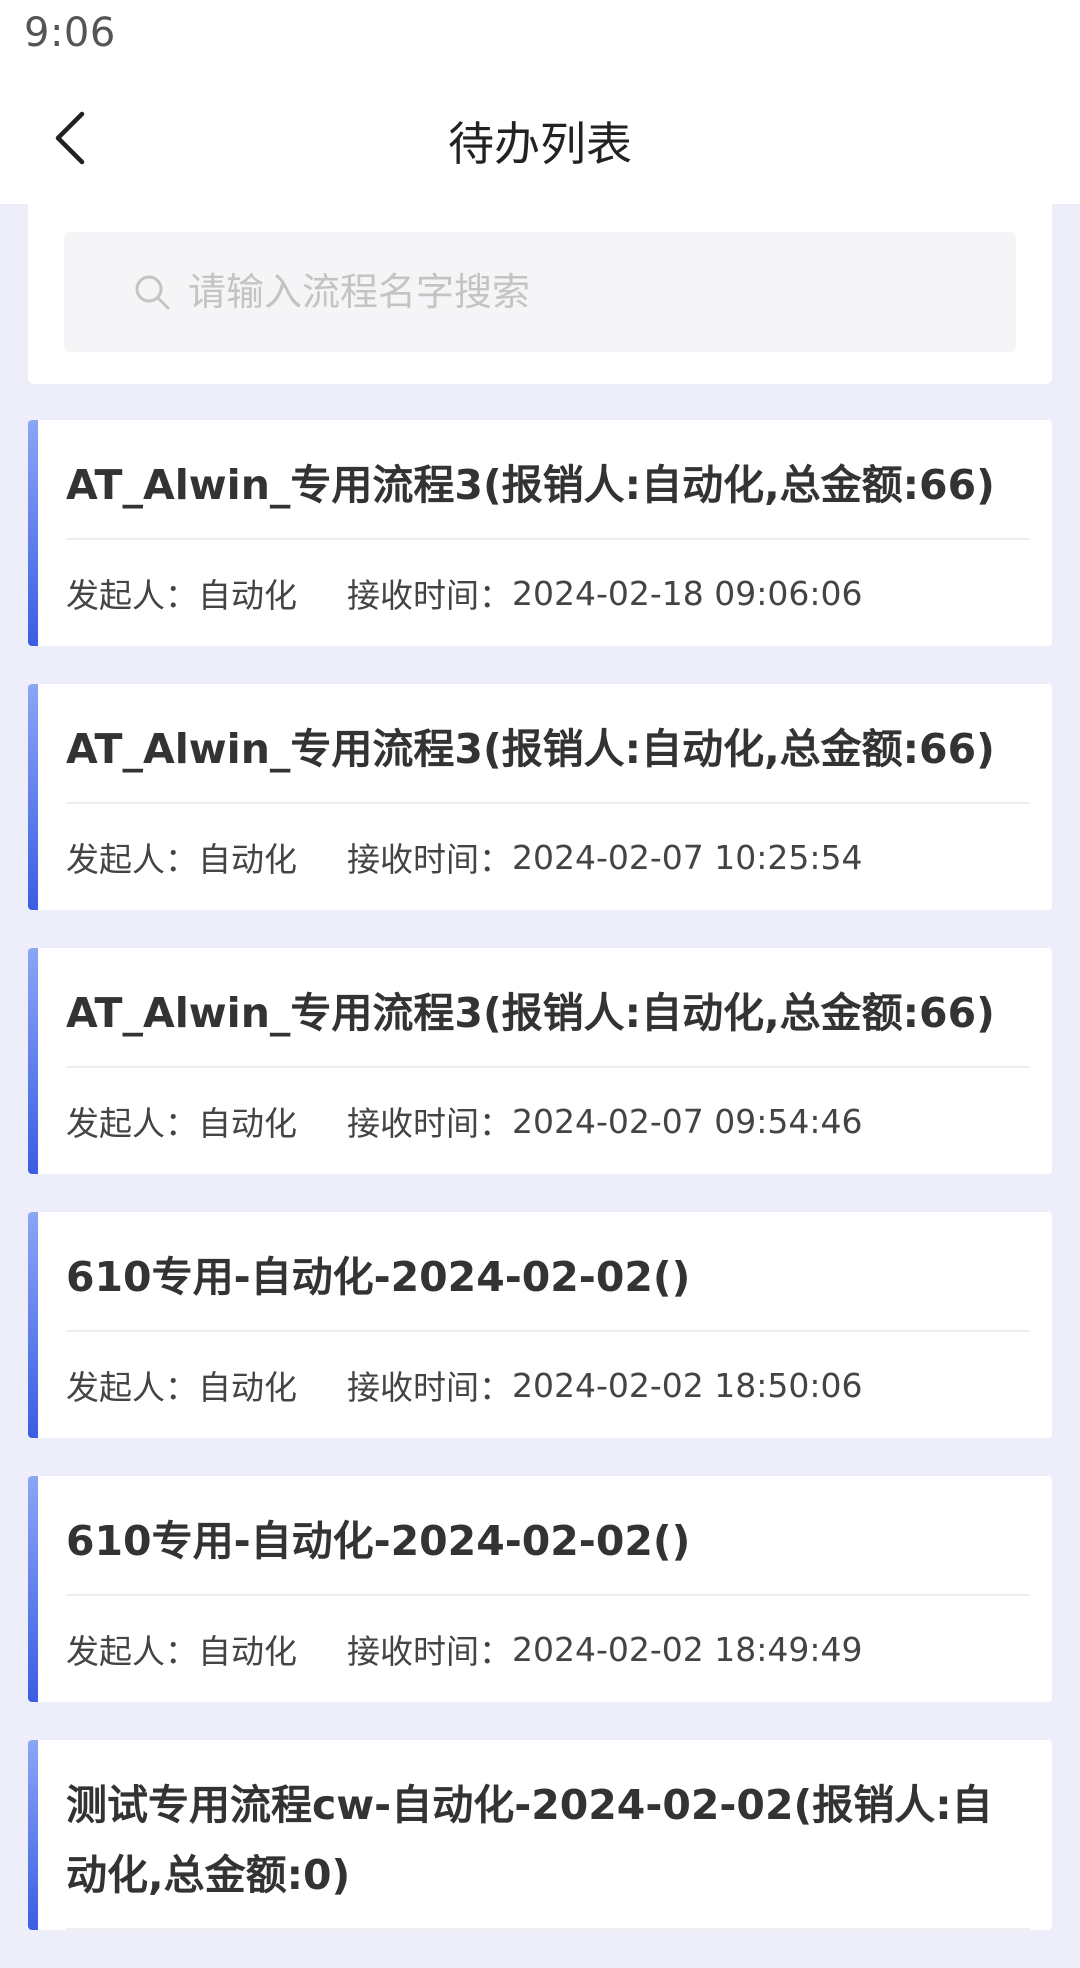 The image size is (1080, 1968). Describe the element at coordinates (687, 593) in the screenshot. I see `received-time-value: 2024-02-18 09:06:06` at that location.